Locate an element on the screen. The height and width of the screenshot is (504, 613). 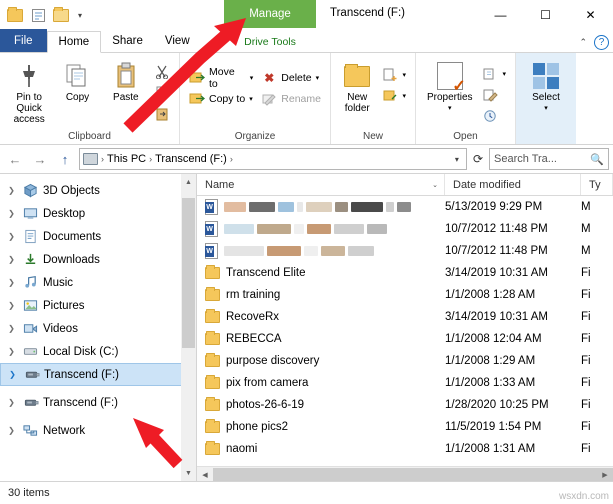
new-folder-button: New folder is located at coordinates (357, 86).